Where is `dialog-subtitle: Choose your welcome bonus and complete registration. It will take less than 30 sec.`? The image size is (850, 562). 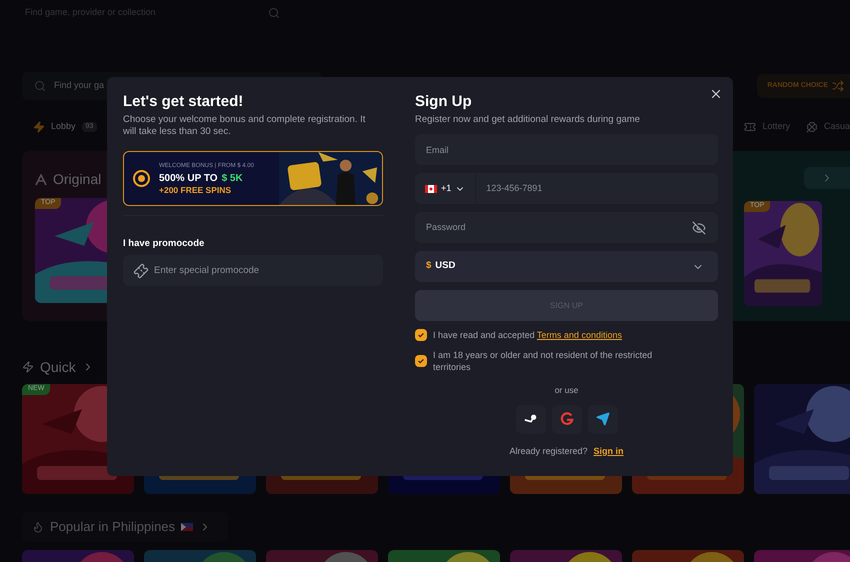
dialog-subtitle: Choose your welcome bonus and complete registration. It will take less than 30 sec. is located at coordinates (244, 126).